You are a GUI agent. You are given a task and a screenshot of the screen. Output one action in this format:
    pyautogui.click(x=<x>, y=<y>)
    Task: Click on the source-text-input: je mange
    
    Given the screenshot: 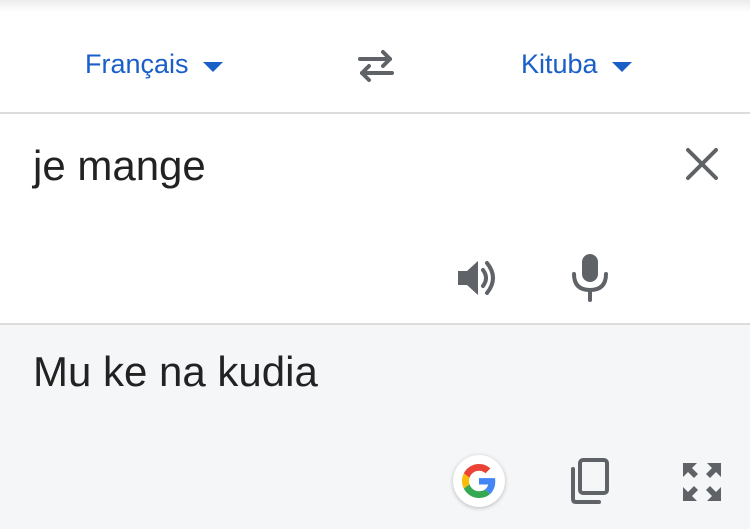 What is the action you would take?
    pyautogui.click(x=119, y=166)
    